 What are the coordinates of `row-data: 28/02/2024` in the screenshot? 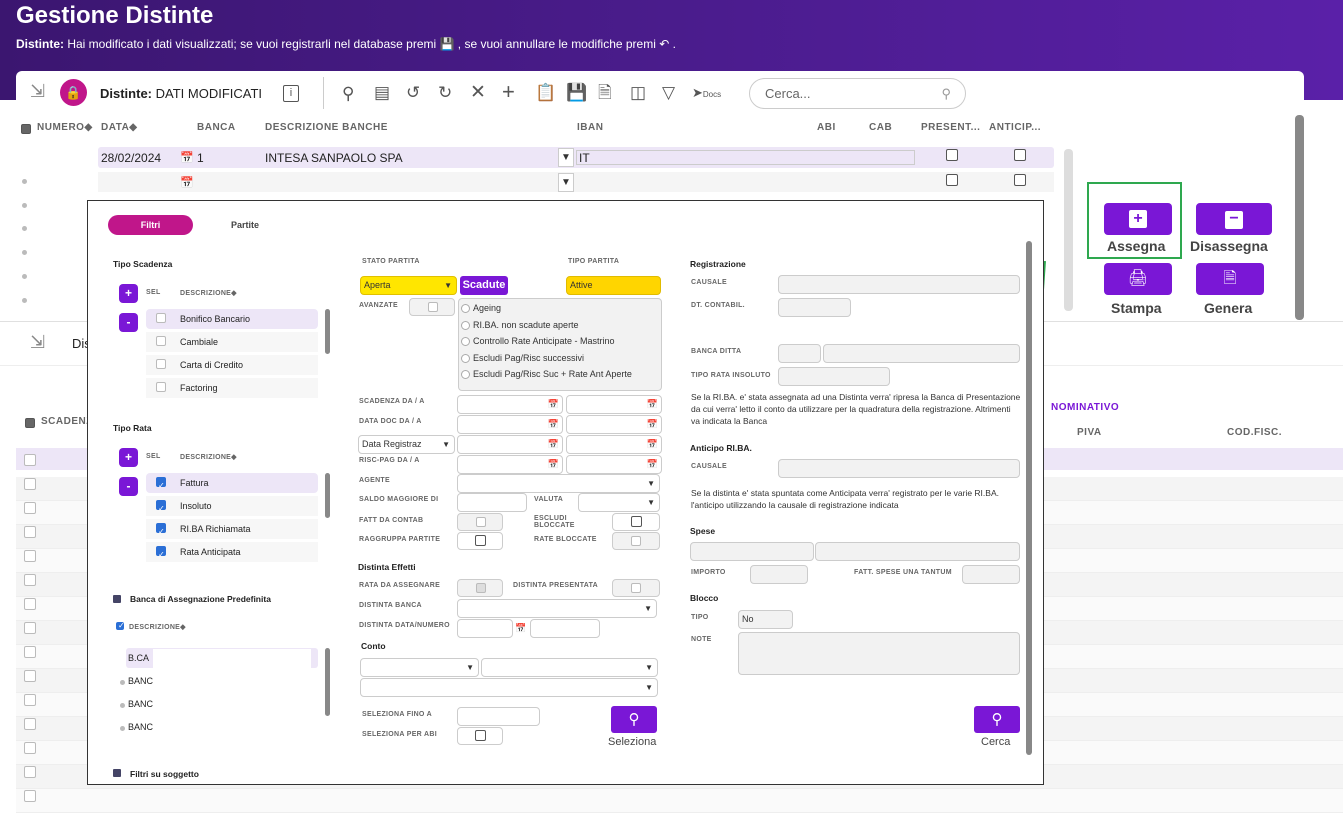 It's located at (131, 158).